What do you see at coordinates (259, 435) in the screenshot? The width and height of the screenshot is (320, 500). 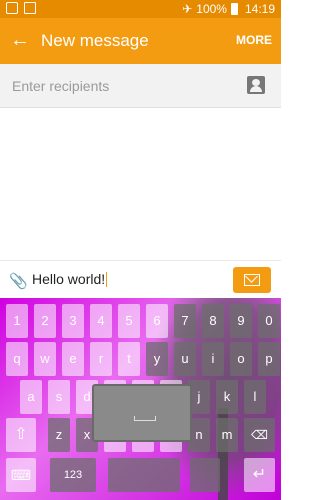 I see `backspace-icon: ⌫` at bounding box center [259, 435].